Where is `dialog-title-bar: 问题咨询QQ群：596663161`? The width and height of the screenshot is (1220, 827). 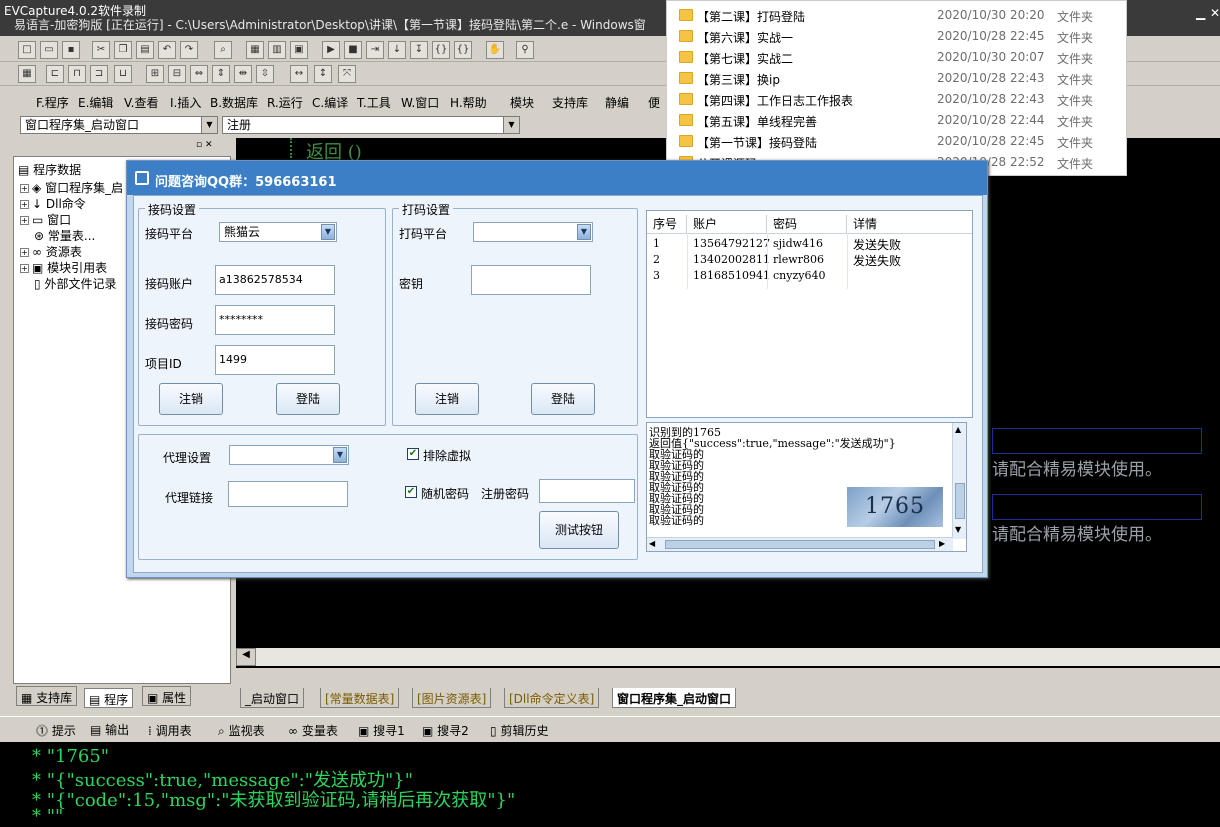 dialog-title-bar: 问题咨询QQ群：596663161 is located at coordinates (557, 178).